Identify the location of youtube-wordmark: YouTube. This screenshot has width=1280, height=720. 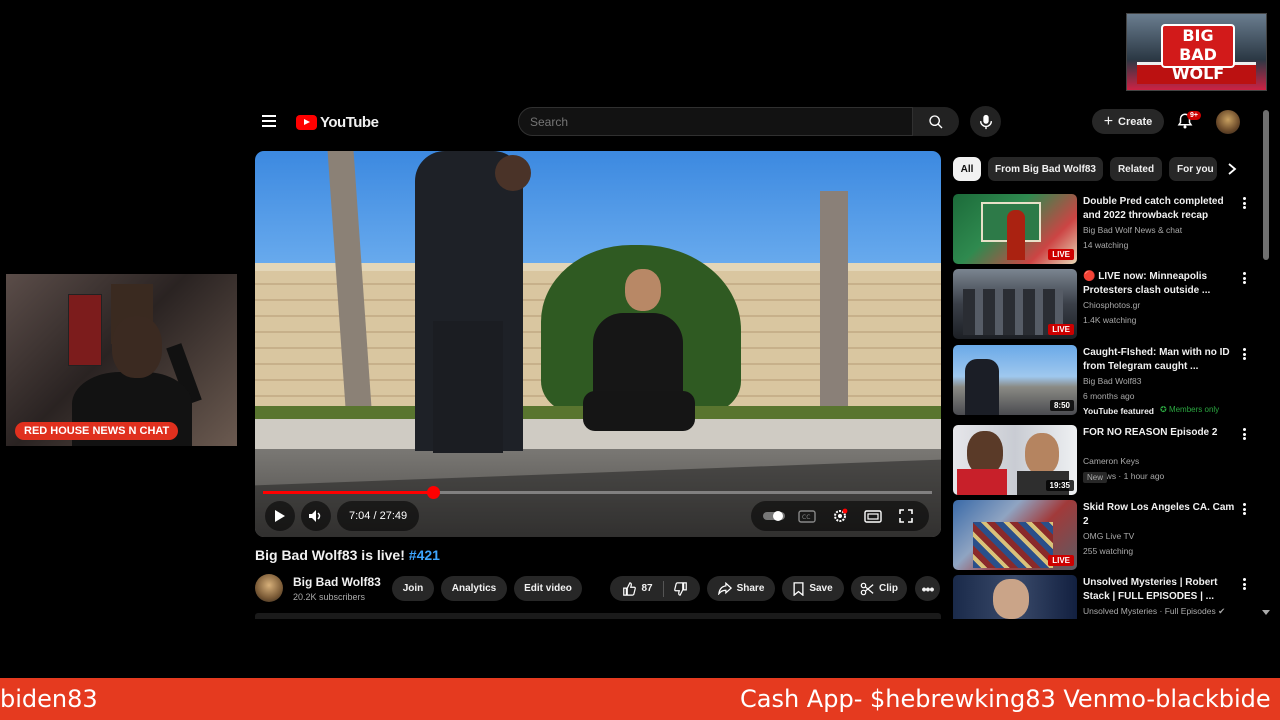
(349, 122).